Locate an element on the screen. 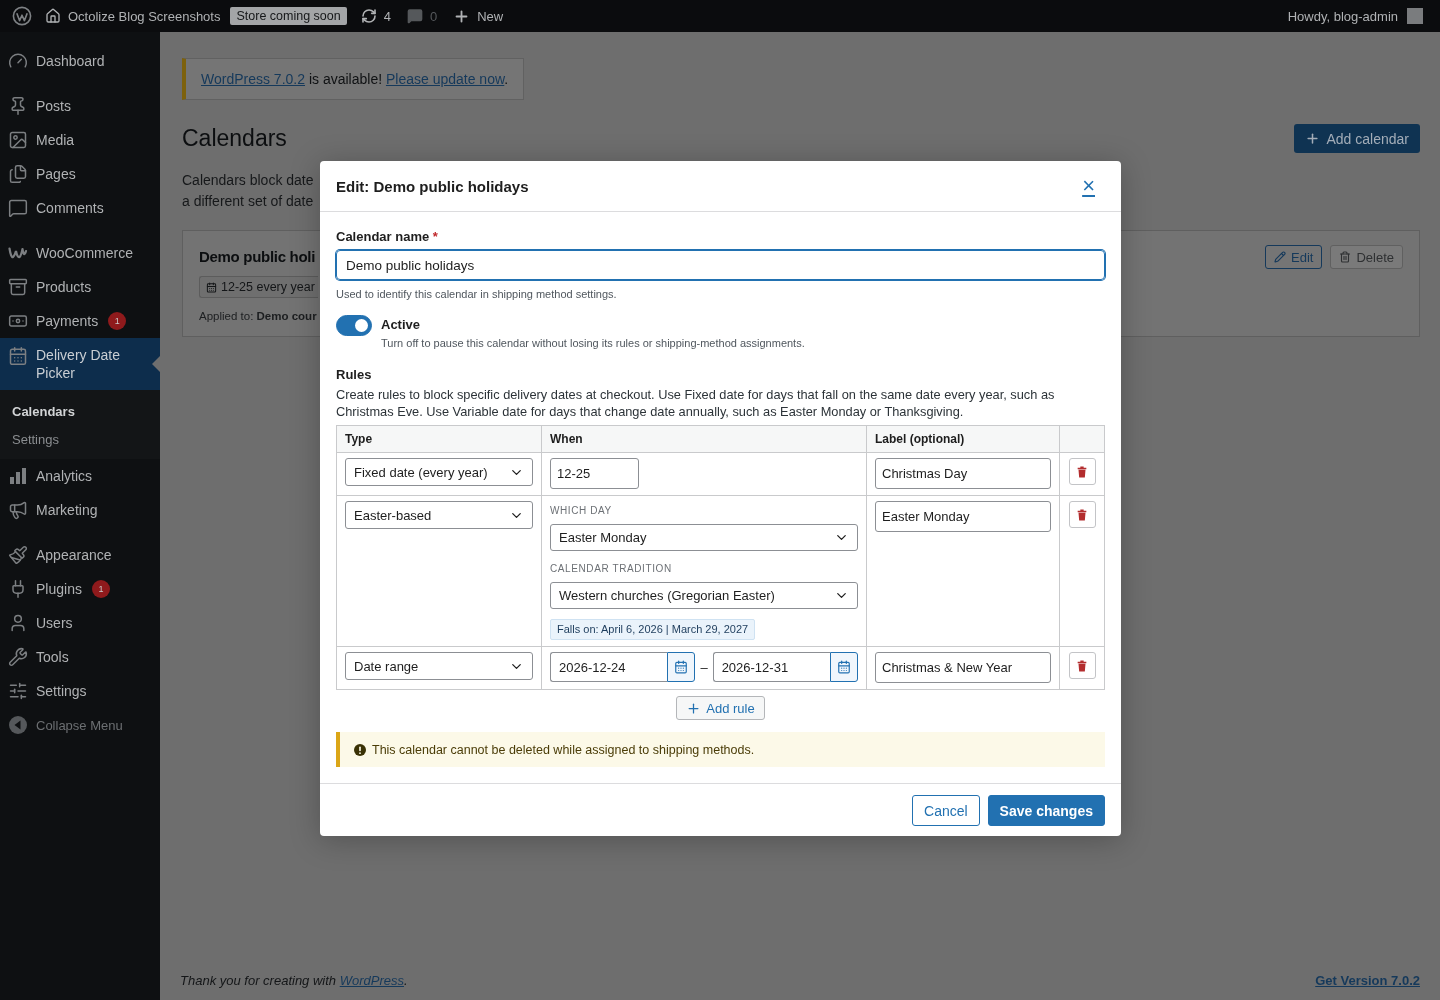  column-header: Label (optional) is located at coordinates (963, 439).